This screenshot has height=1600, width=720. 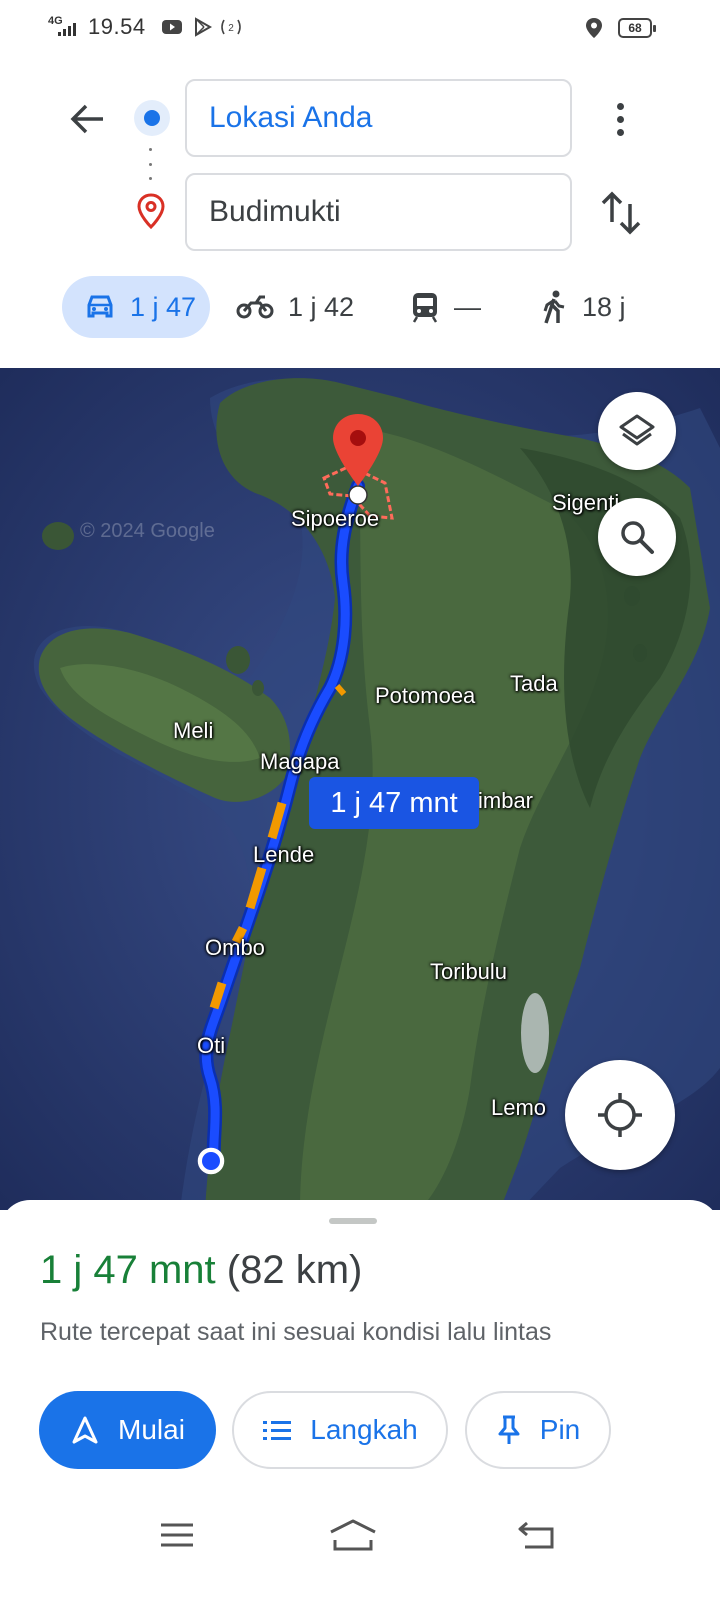 I want to click on origin-field: Lokasi Anda, so click(x=378, y=118).